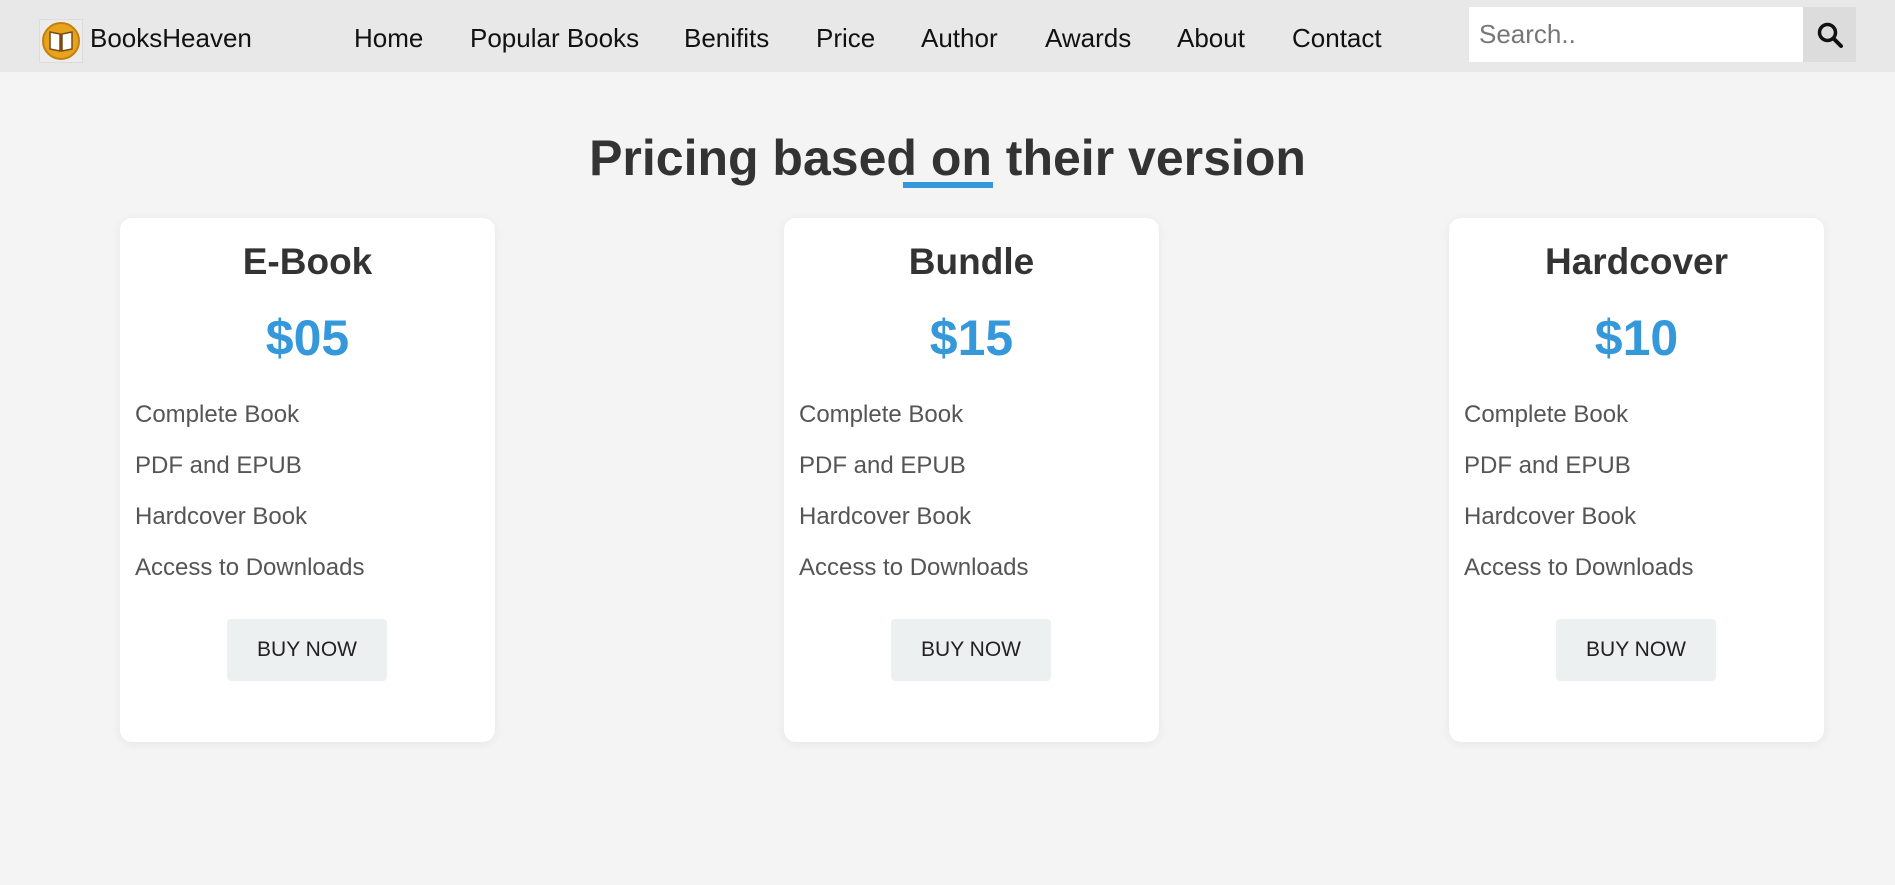 The image size is (1895, 885). I want to click on book-logo-icon, so click(61, 41).